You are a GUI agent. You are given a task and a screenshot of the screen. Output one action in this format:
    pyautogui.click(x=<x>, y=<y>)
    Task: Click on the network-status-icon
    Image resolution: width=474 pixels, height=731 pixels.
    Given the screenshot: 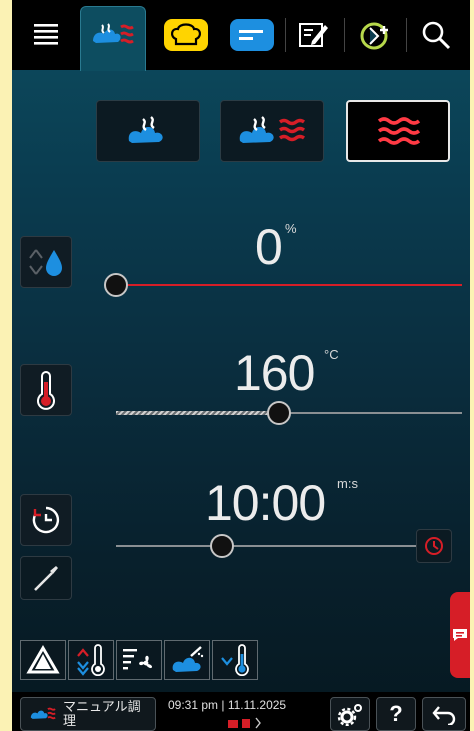 What is the action you would take?
    pyautogui.click(x=244, y=723)
    